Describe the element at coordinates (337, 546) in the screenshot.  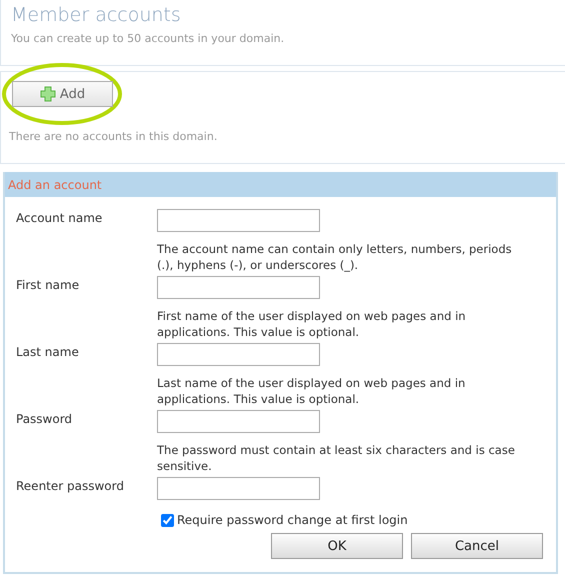
I see `dialog-button: OK` at that location.